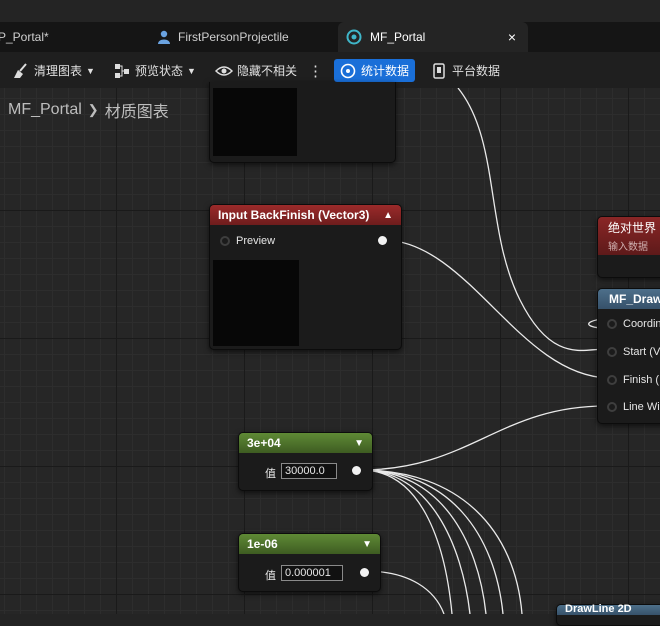  I want to click on node-title: 3e+04, so click(264, 443).